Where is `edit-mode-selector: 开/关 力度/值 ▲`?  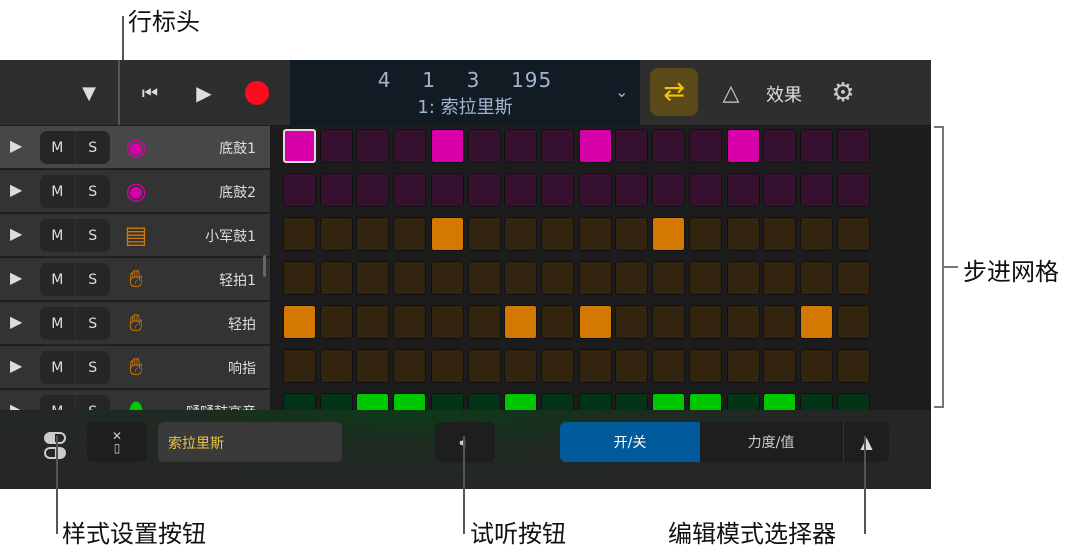 edit-mode-selector: 开/关 力度/值 ▲ is located at coordinates (724, 442).